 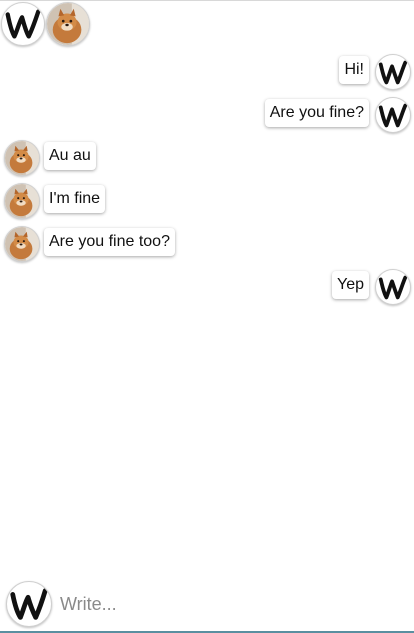 I want to click on composer-avatar, so click(x=29, y=604).